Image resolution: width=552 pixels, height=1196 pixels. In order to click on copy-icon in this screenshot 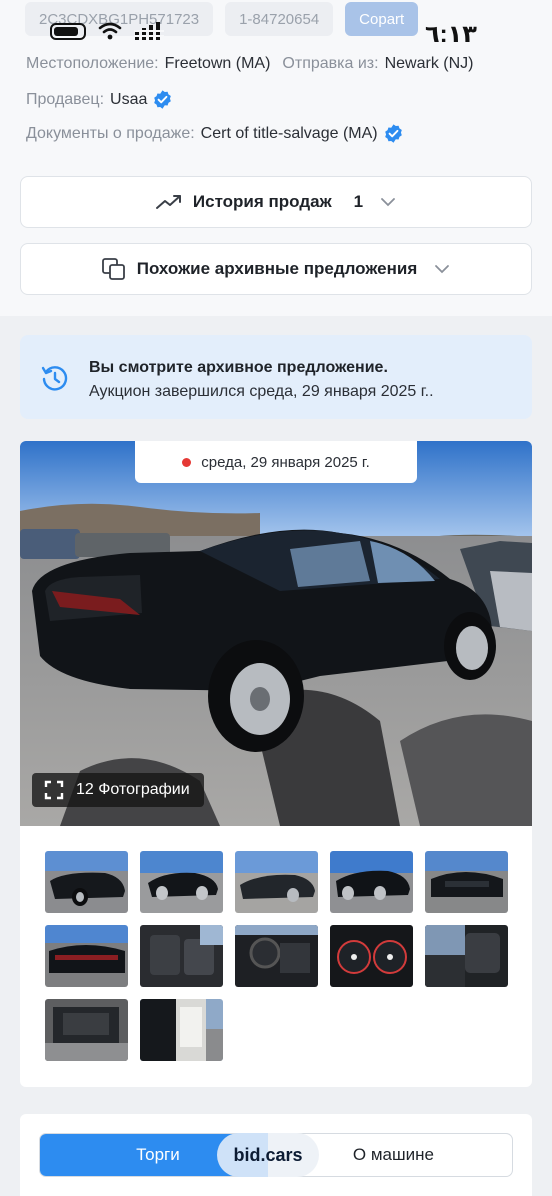, I will do `click(113, 269)`.